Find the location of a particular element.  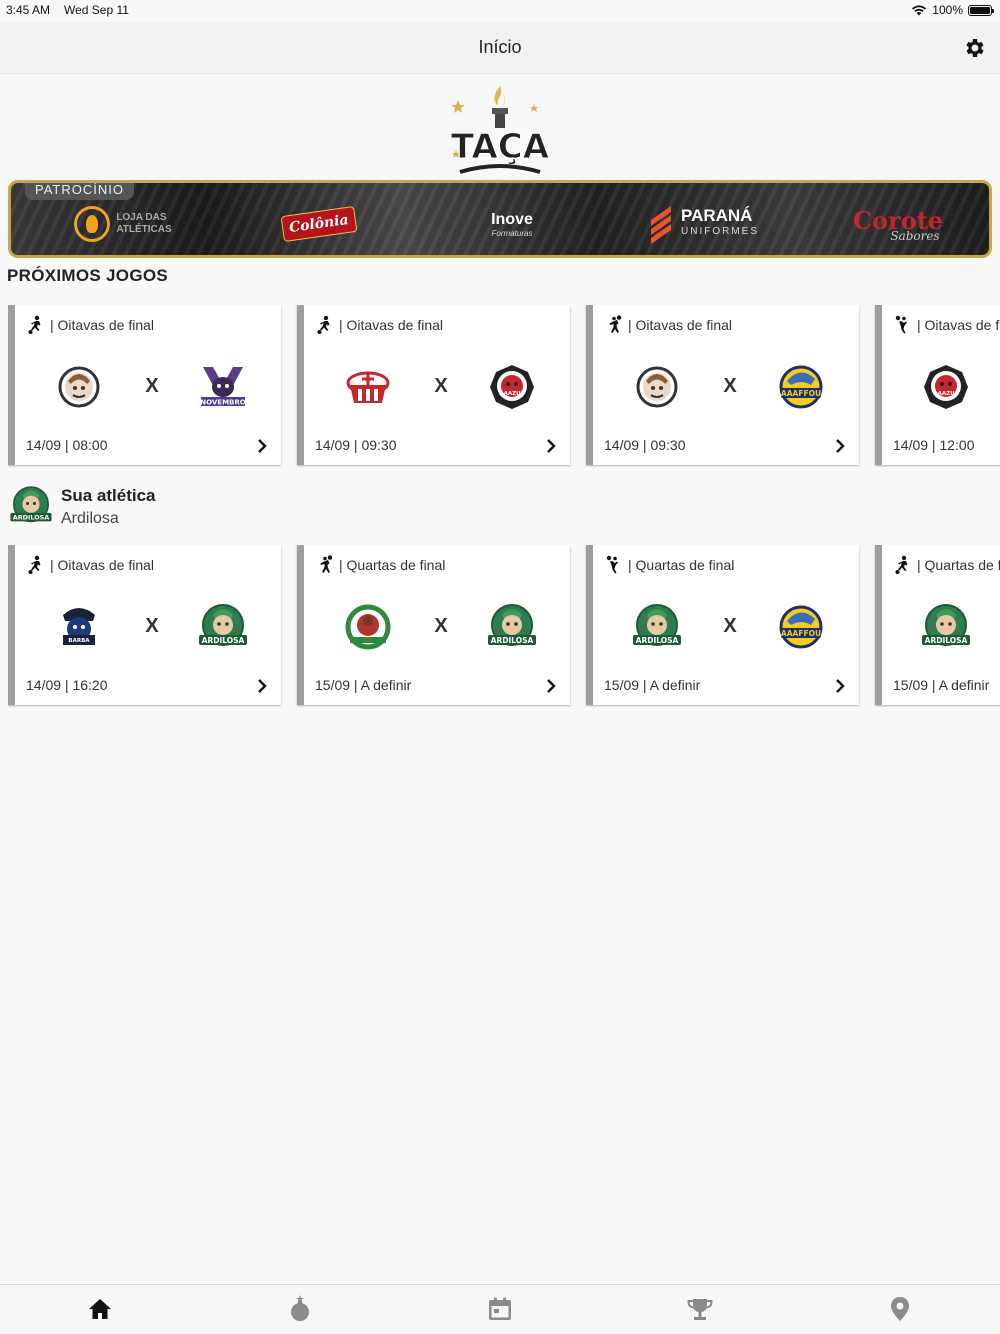

trophy-icon is located at coordinates (700, 1309).